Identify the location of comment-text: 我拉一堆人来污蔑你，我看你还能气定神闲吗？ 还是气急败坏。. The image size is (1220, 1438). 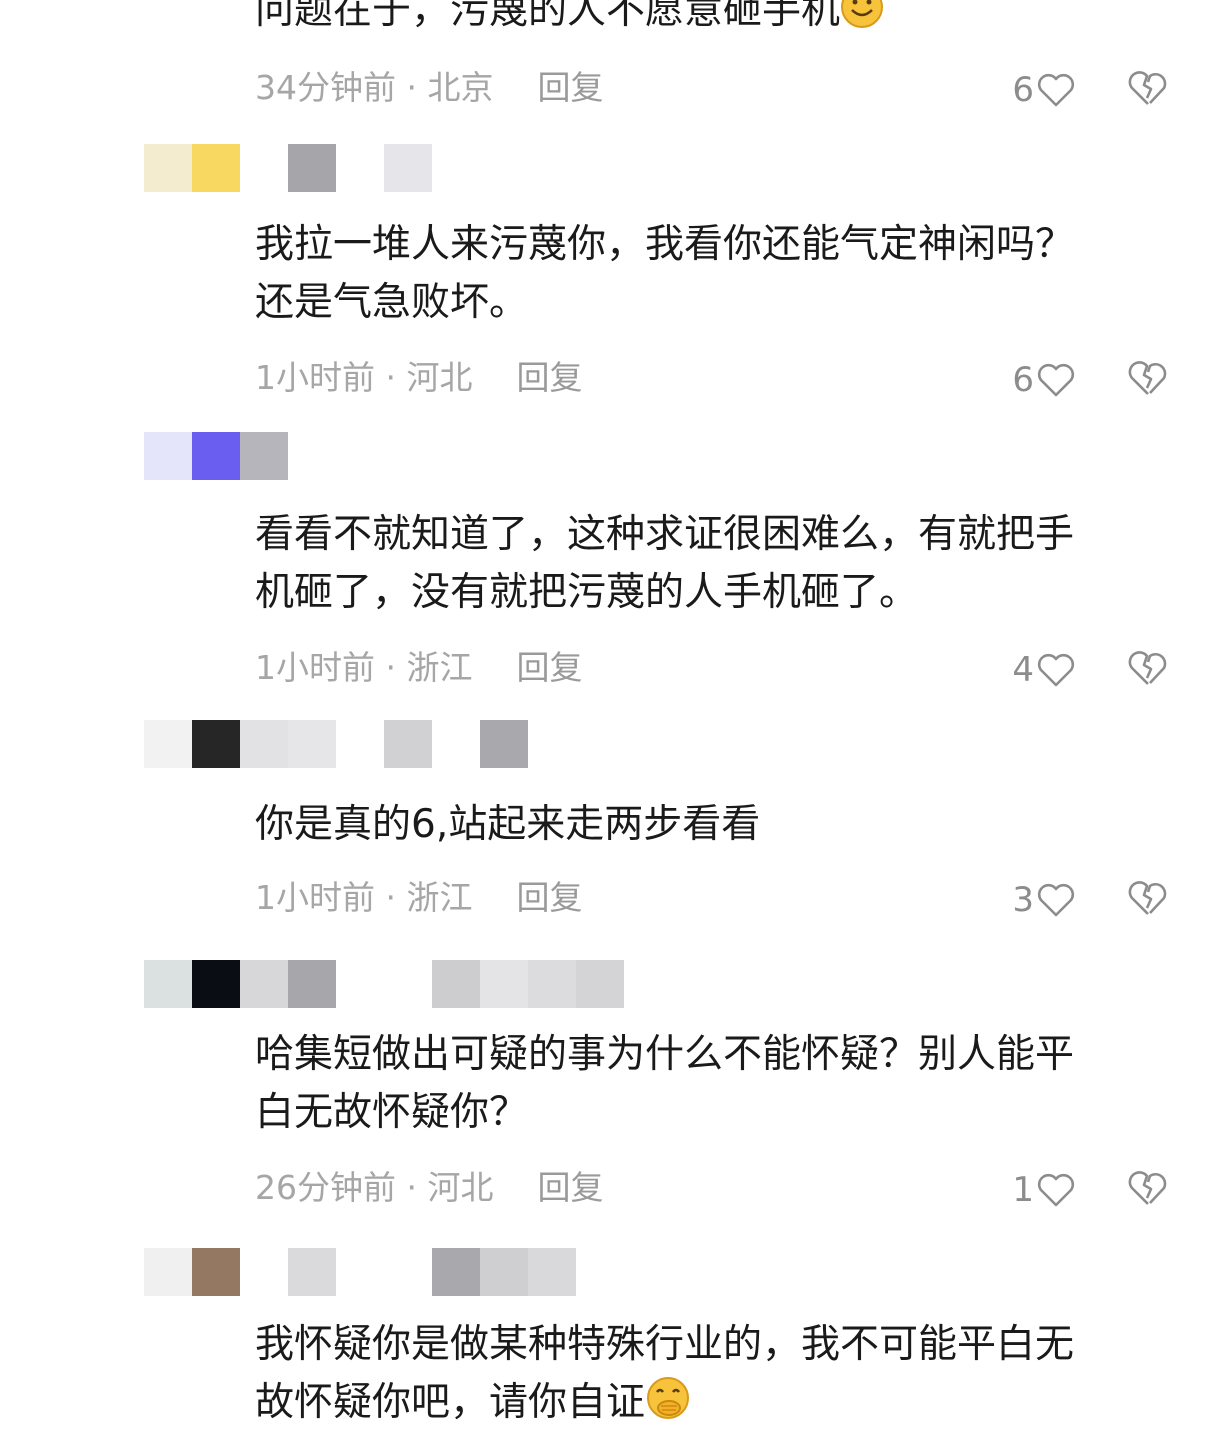
(665, 273).